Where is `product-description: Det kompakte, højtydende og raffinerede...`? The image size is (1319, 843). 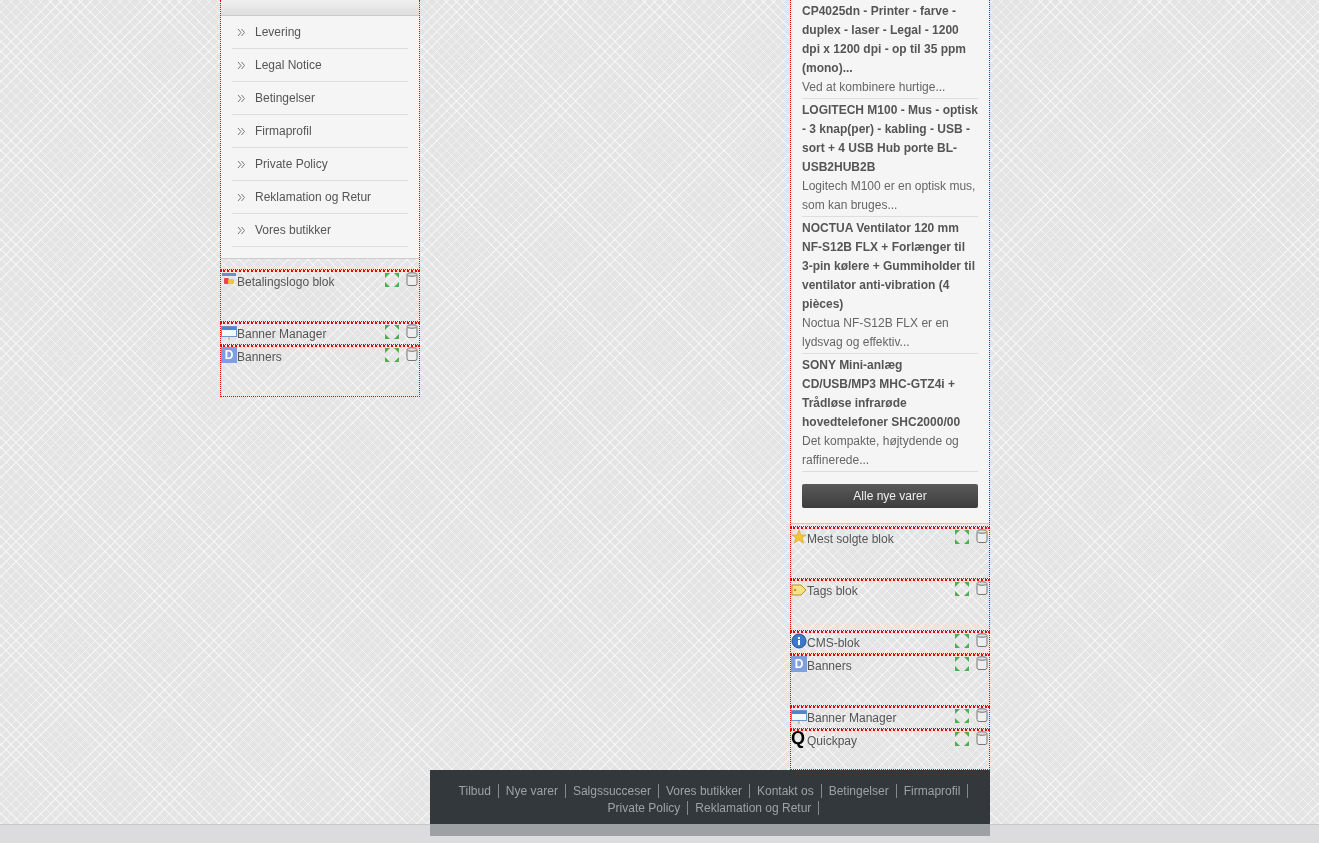
product-description: Det kompakte, højtydende og raffinerede... is located at coordinates (881, 451).